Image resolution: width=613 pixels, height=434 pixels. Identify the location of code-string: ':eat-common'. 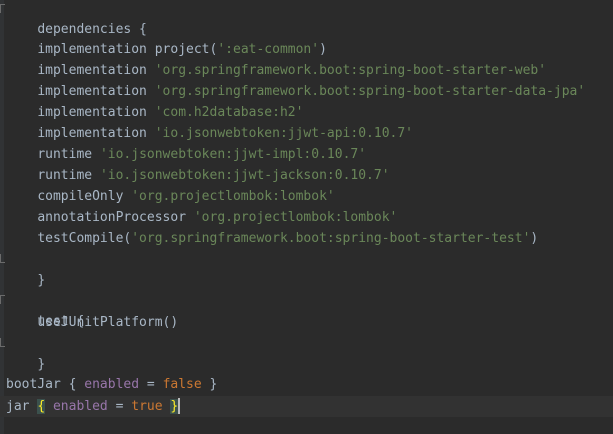
(268, 49).